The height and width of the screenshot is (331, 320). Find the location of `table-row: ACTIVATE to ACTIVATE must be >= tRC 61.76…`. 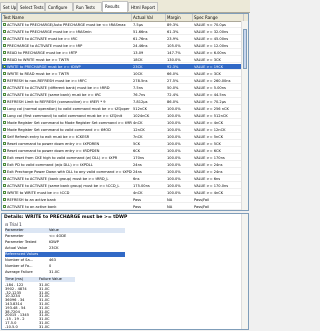

table-row: ACTIVATE to ACTIVATE must be >= tRC 61.76… is located at coordinates (122, 39).